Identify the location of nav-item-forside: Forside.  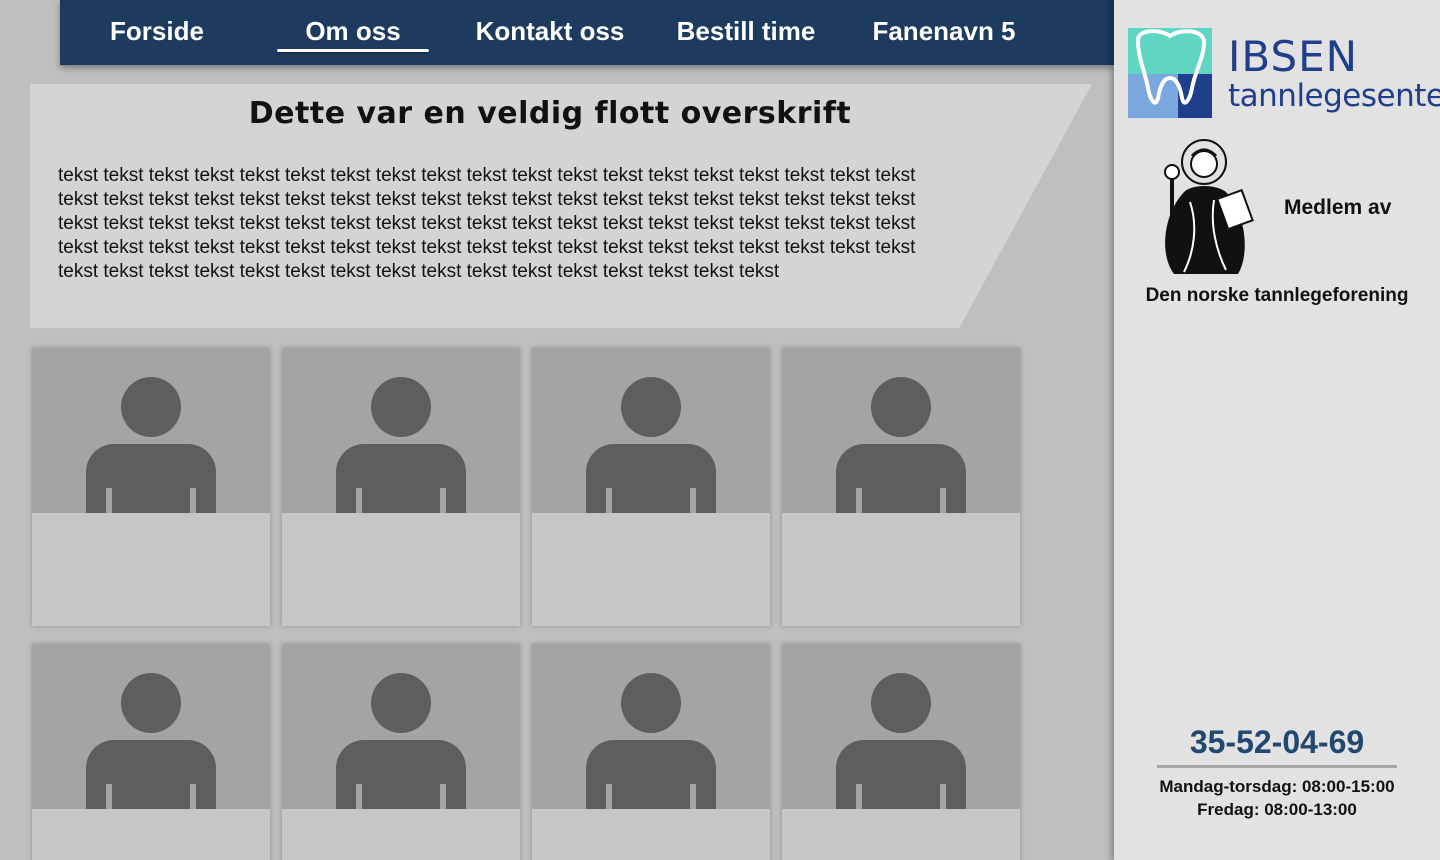
(157, 31).